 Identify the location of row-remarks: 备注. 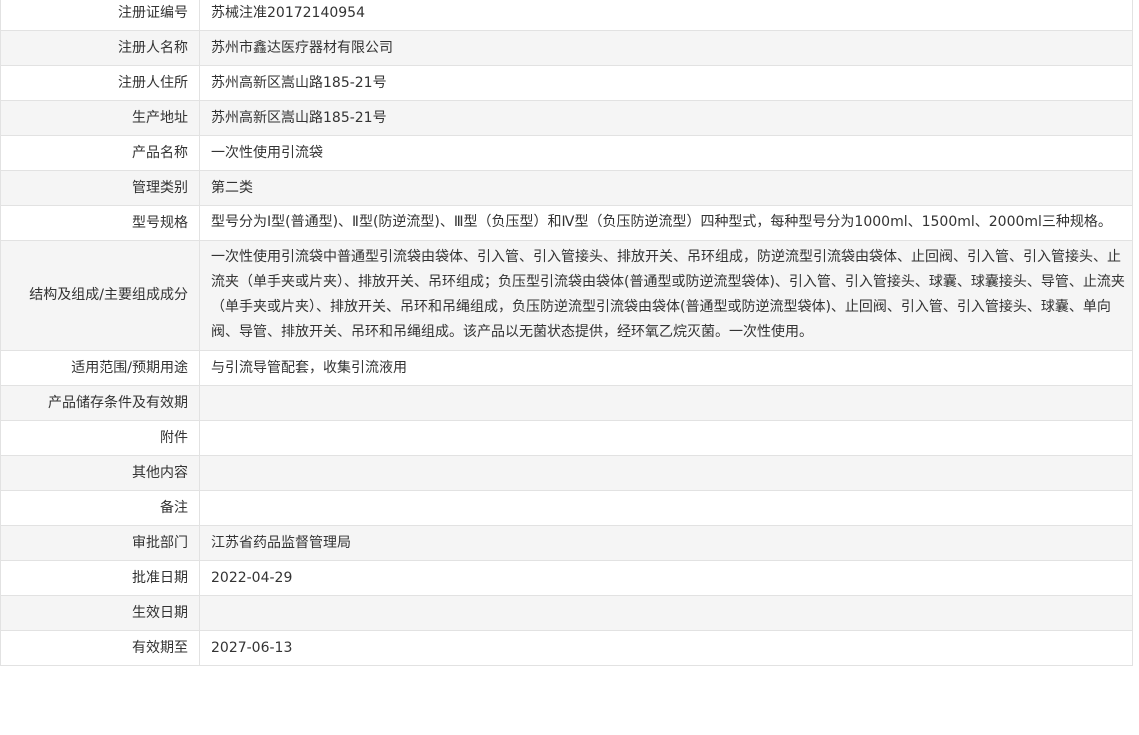
(566, 508).